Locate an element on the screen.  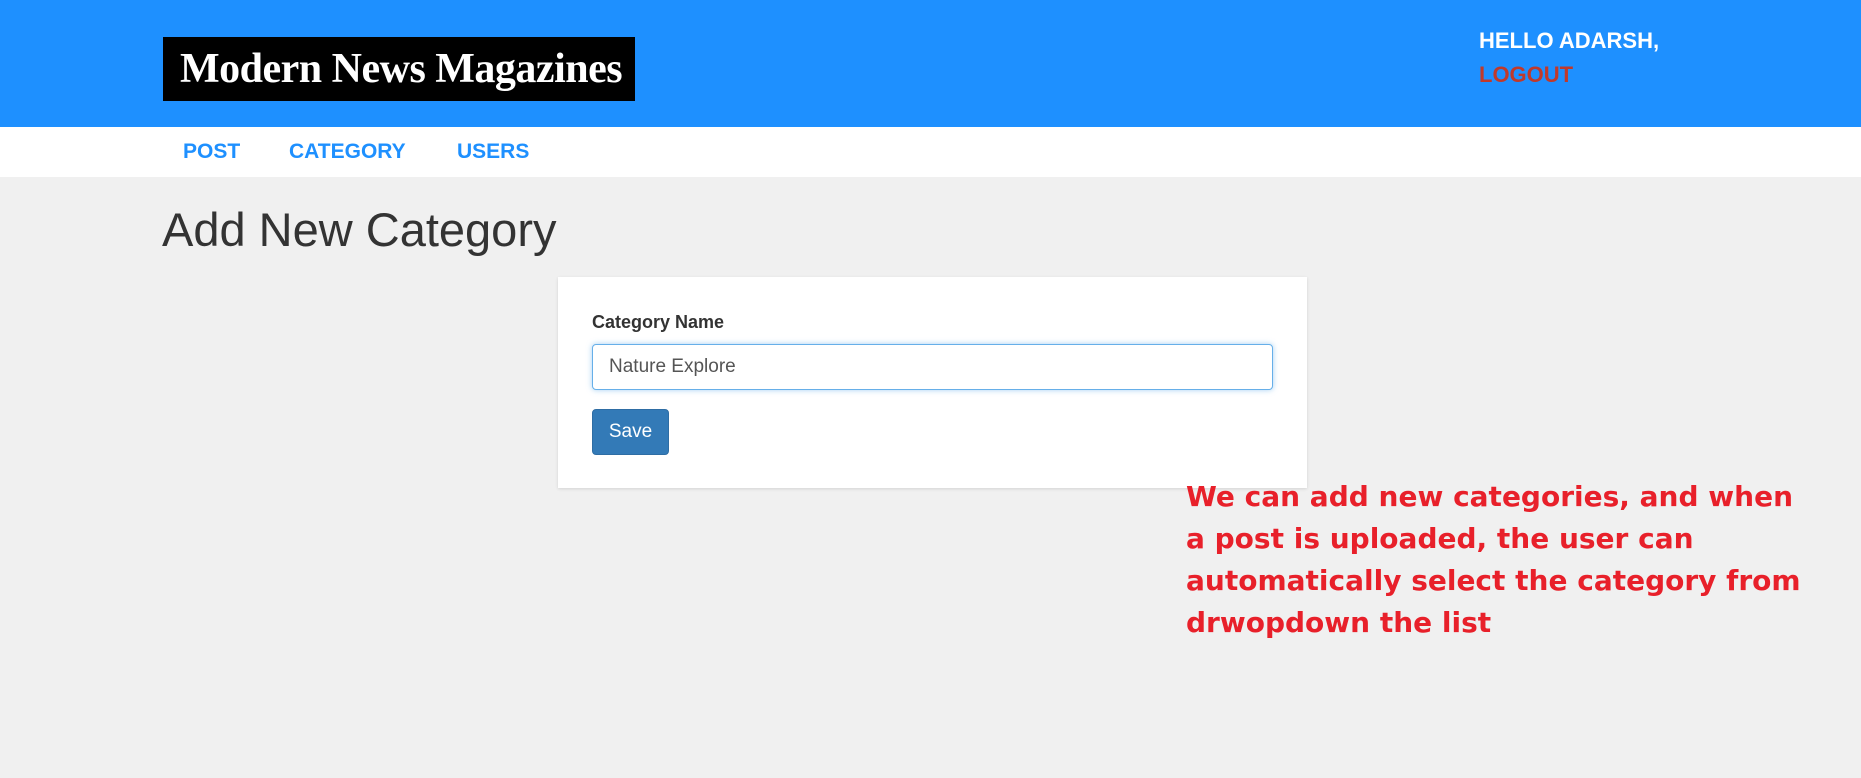
category-name-input is located at coordinates (932, 367).